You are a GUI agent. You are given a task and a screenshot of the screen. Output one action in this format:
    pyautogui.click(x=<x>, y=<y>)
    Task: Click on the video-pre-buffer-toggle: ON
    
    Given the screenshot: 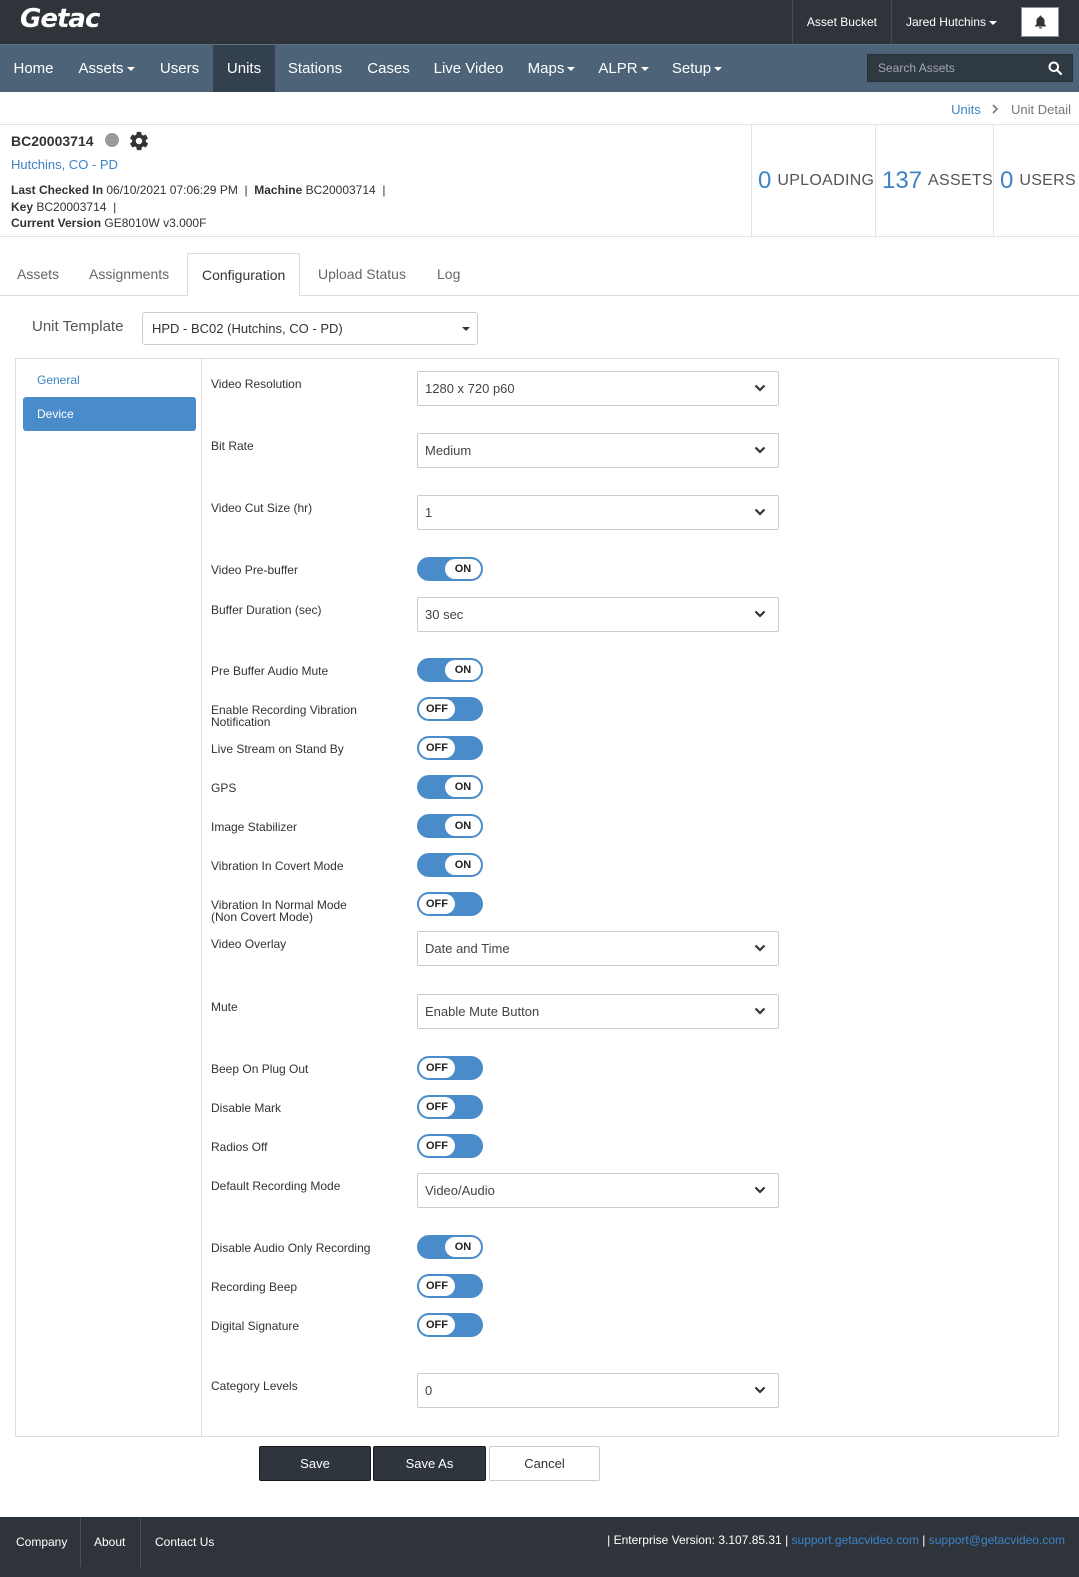 What is the action you would take?
    pyautogui.click(x=450, y=569)
    